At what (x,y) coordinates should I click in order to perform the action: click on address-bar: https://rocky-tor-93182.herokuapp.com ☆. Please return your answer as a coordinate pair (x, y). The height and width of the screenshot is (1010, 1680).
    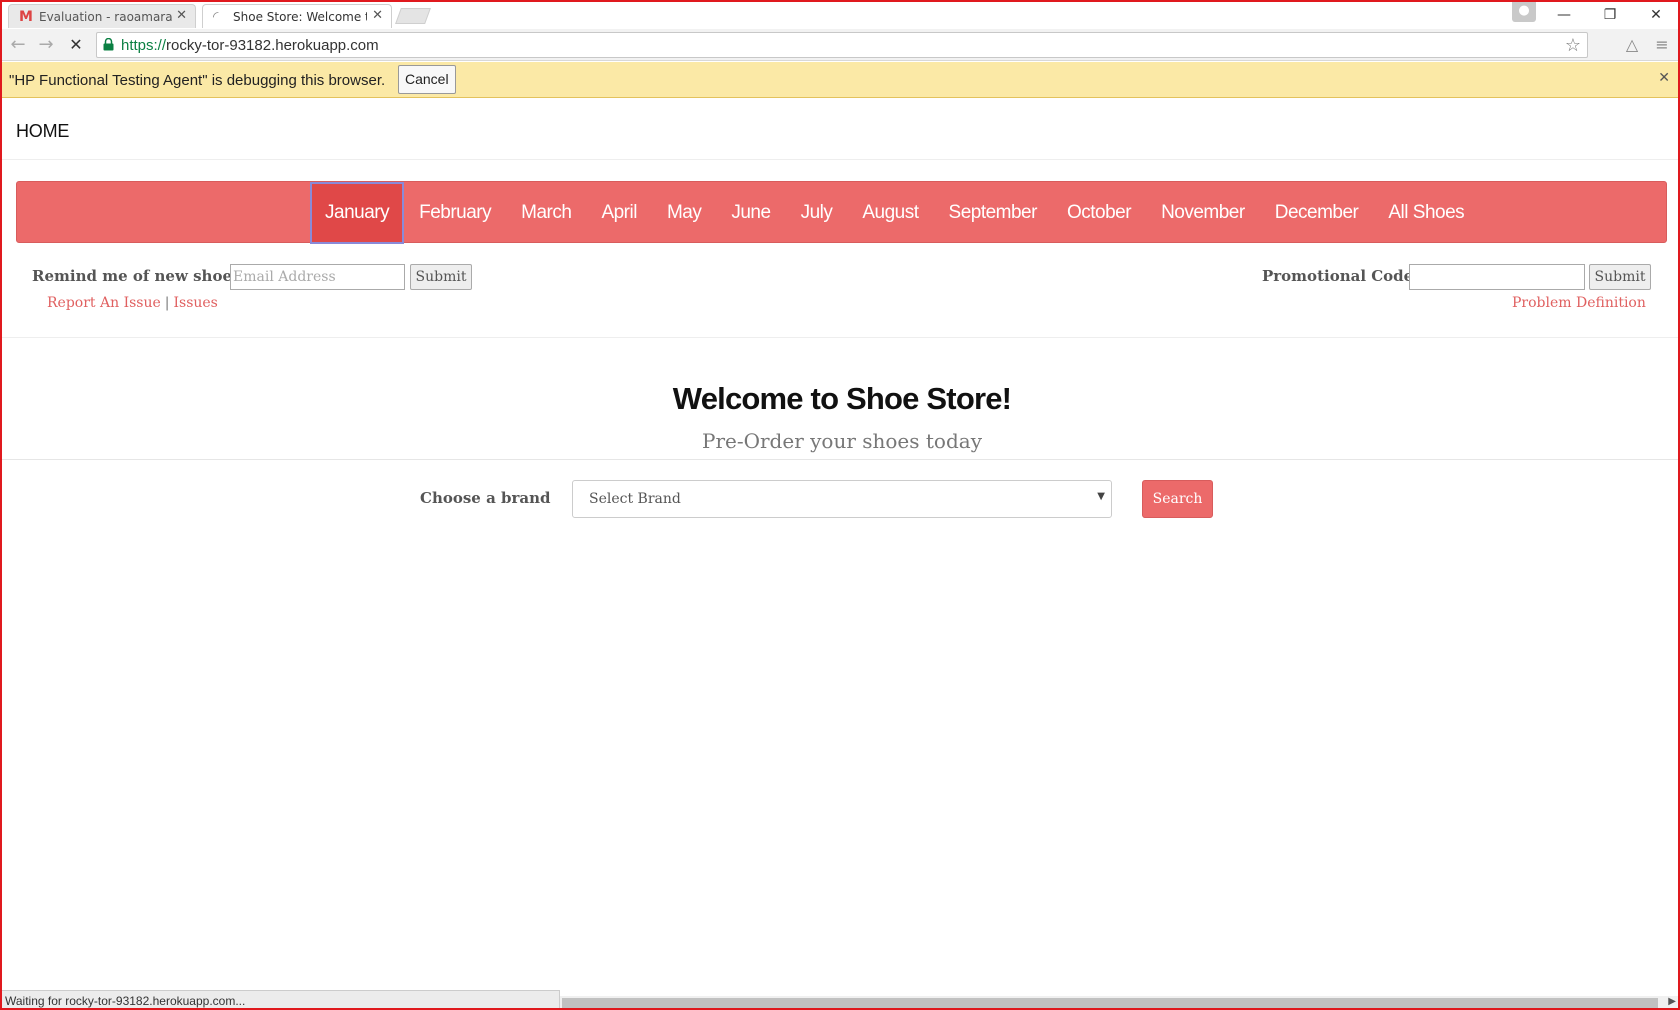
    Looking at the image, I should click on (842, 45).